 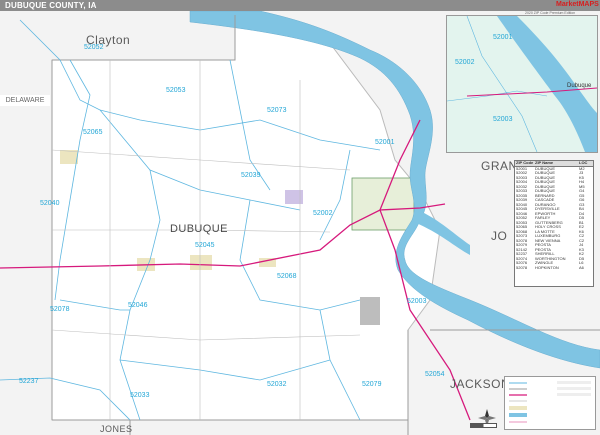 I want to click on zip-table-cell-loc: A6, so click(x=581, y=267).